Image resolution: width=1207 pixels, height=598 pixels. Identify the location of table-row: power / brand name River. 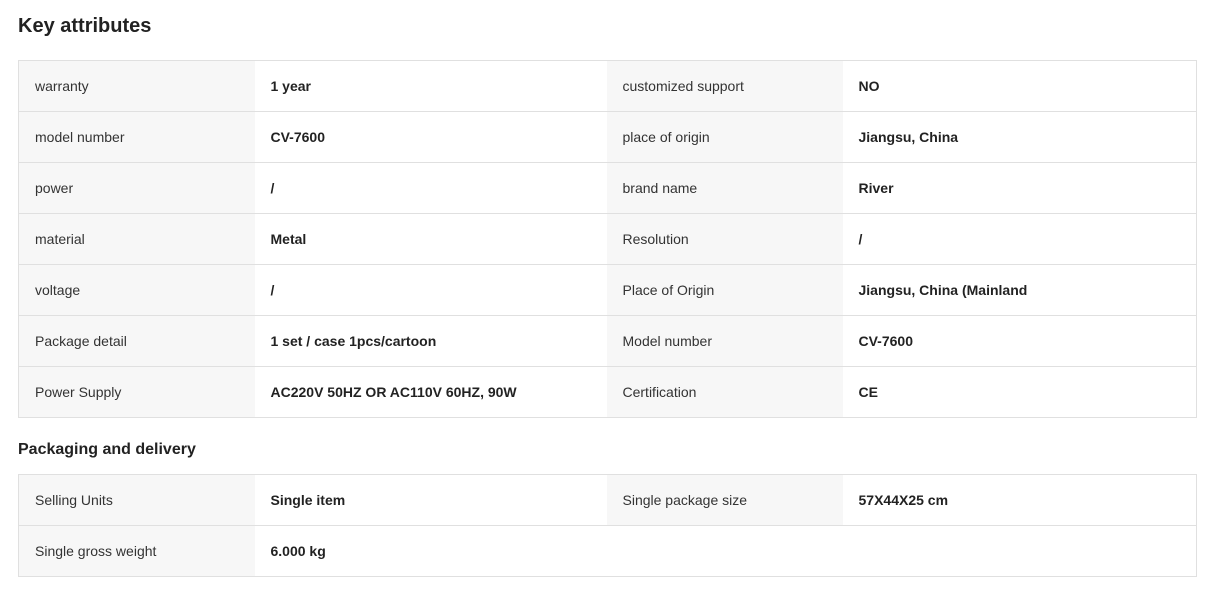
(607, 188).